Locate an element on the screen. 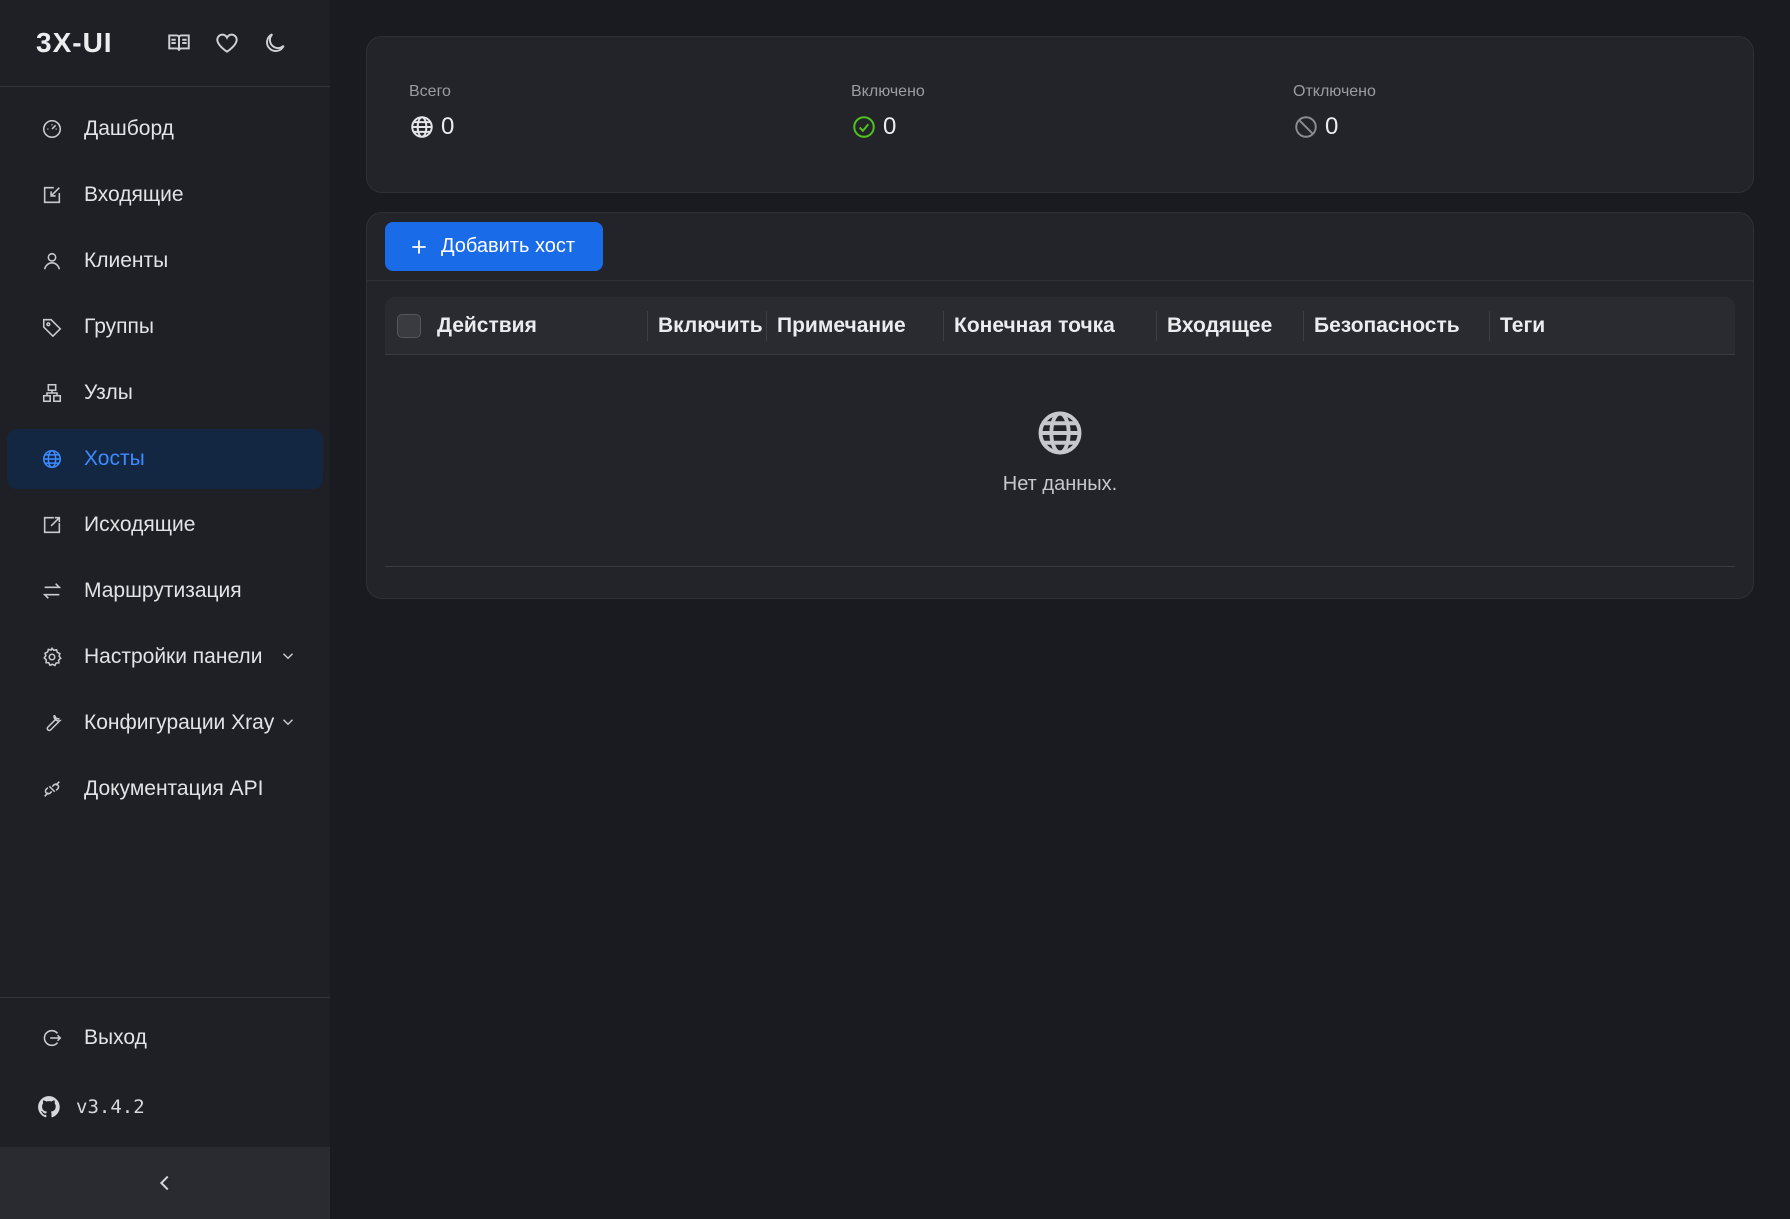 This screenshot has width=1790, height=1219. stat-total: Всего 0 is located at coordinates (431, 112).